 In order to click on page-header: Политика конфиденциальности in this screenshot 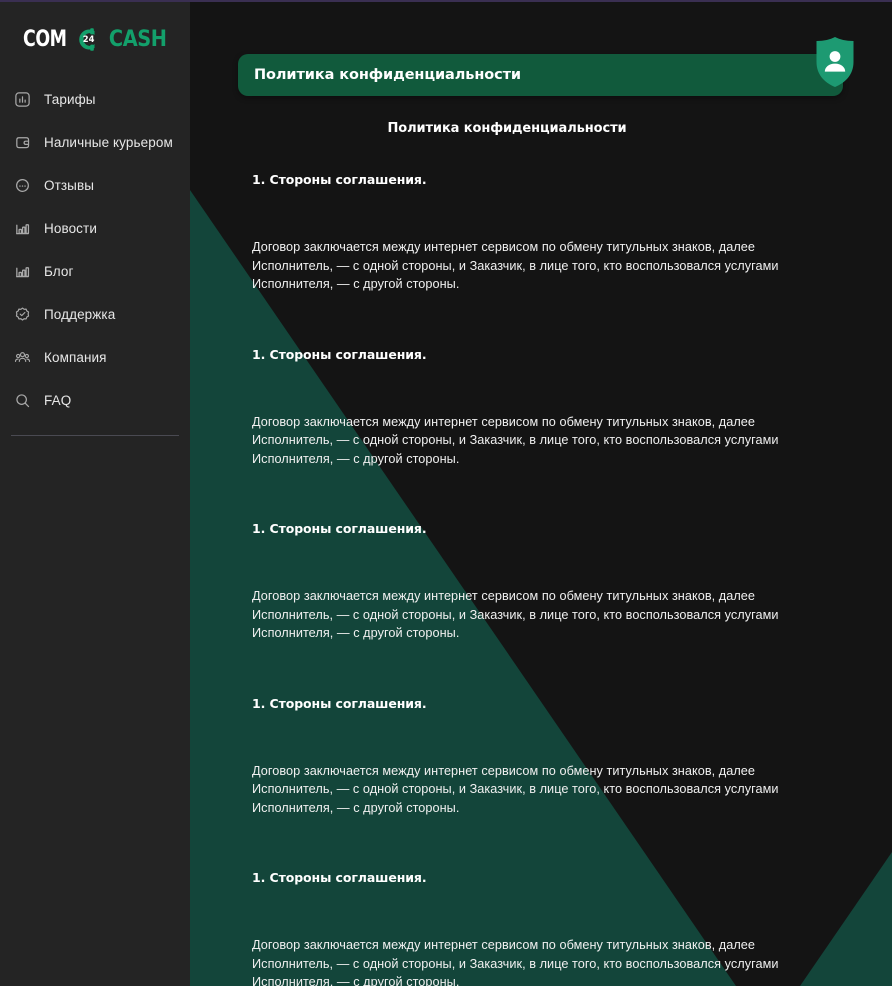, I will do `click(546, 66)`.